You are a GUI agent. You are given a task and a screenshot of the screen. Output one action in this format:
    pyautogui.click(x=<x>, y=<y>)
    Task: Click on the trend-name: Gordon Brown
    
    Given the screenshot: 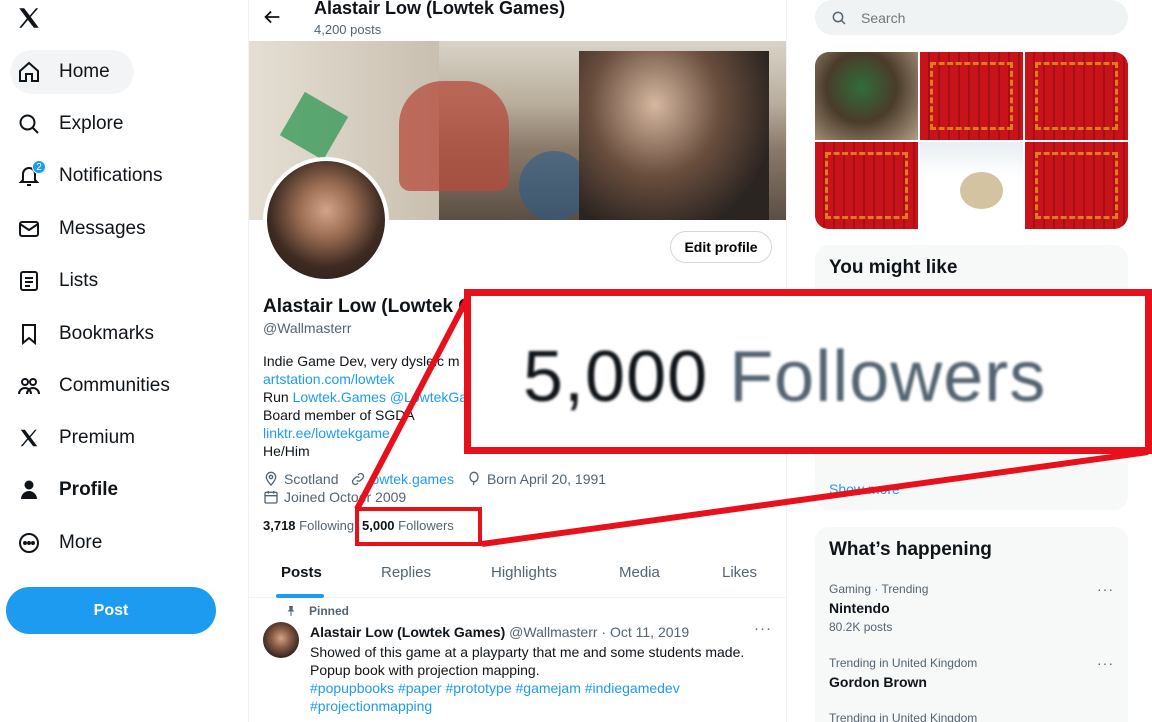 What is the action you would take?
    pyautogui.click(x=878, y=682)
    